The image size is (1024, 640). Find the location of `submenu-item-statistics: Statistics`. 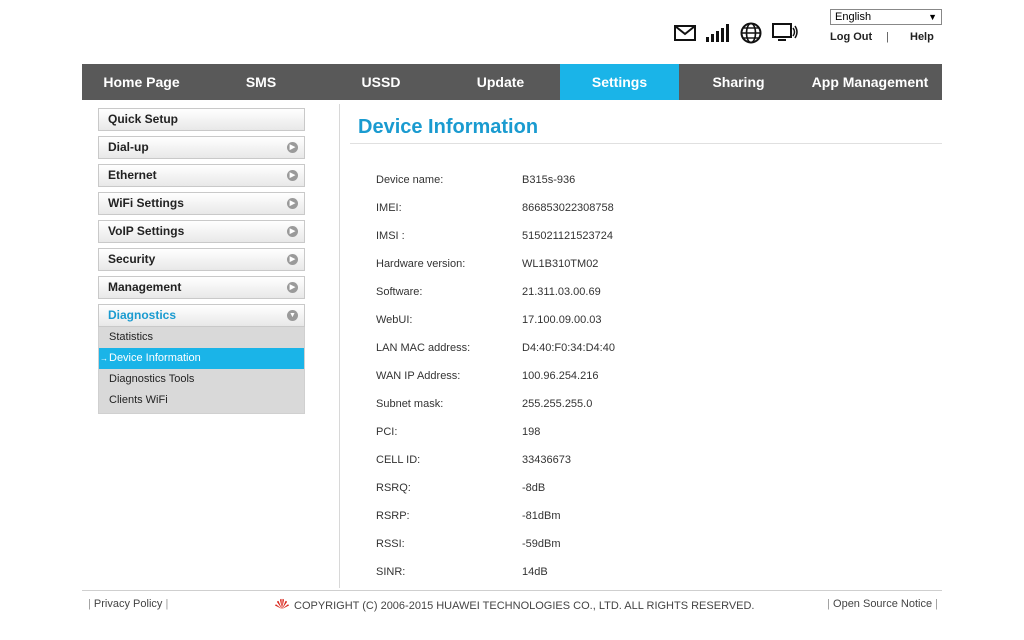

submenu-item-statistics: Statistics is located at coordinates (201, 337).